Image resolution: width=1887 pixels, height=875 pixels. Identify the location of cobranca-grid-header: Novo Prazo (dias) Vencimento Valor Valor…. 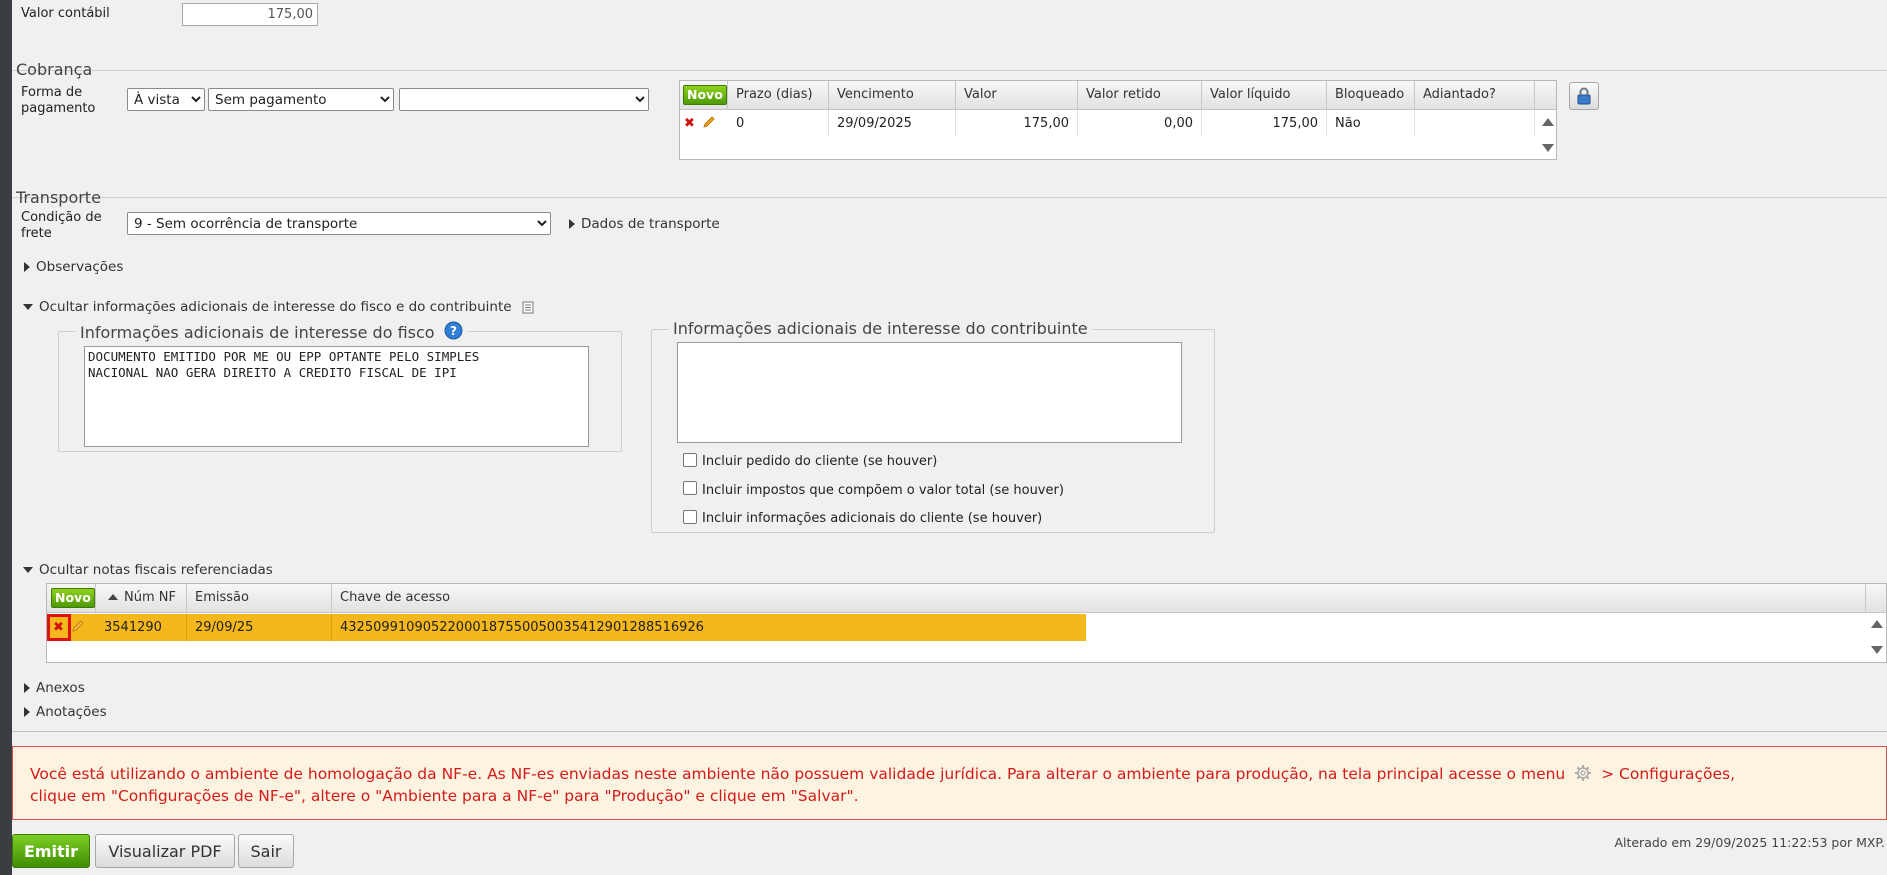
(1118, 95).